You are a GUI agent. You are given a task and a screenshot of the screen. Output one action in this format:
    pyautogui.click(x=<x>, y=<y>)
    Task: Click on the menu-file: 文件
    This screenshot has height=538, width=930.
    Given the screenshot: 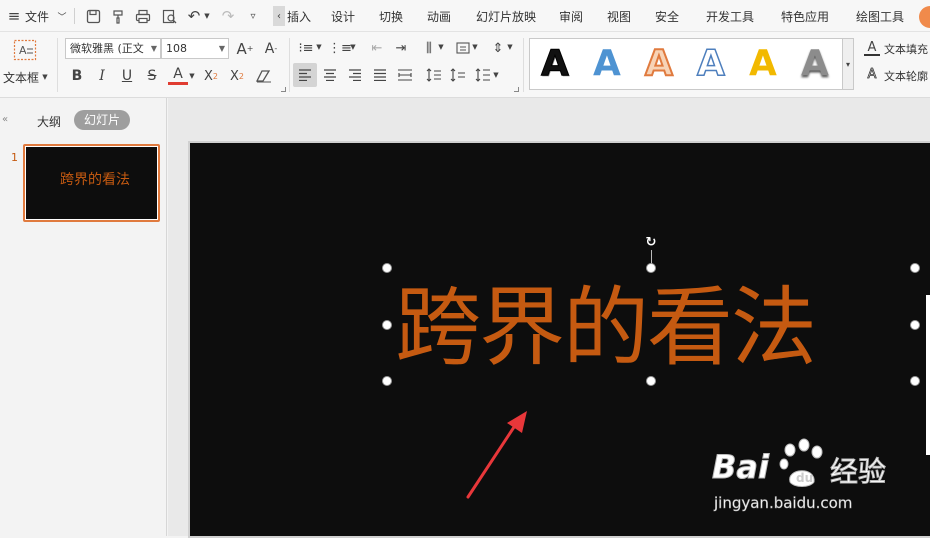 What is the action you would take?
    pyautogui.click(x=37, y=16)
    